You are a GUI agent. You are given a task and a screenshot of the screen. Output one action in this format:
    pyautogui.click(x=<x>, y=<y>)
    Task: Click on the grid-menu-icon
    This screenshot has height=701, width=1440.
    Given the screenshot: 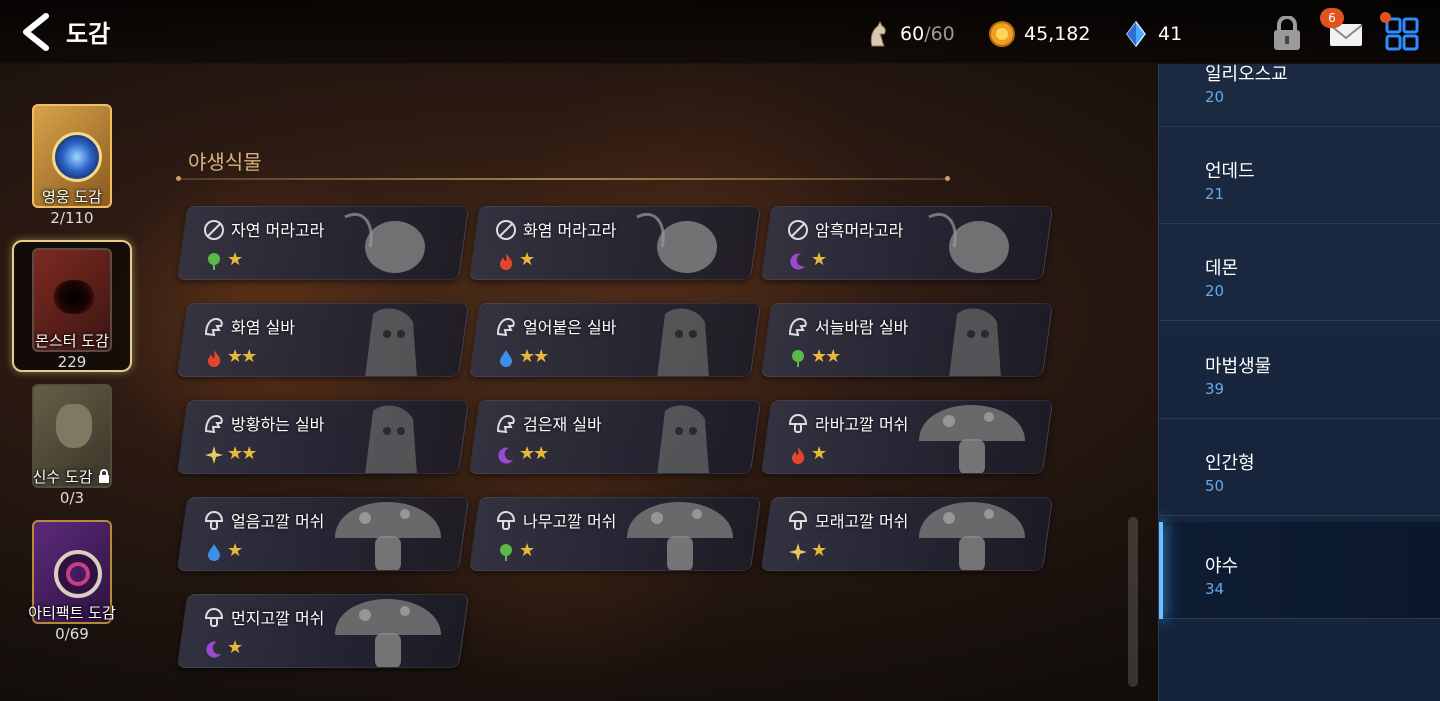 What is the action you would take?
    pyautogui.click(x=1402, y=34)
    